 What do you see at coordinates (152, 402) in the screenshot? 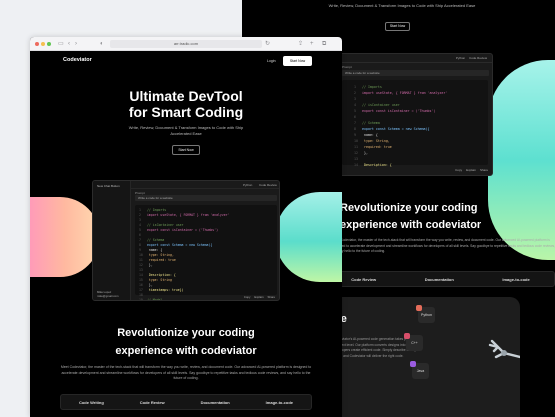
I see `tab-code-review: Code Review` at bounding box center [152, 402].